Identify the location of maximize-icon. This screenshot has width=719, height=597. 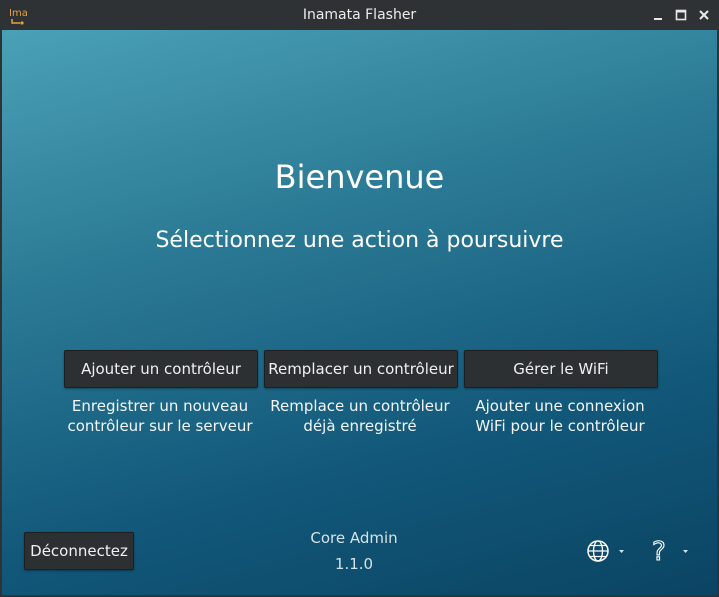
(681, 15).